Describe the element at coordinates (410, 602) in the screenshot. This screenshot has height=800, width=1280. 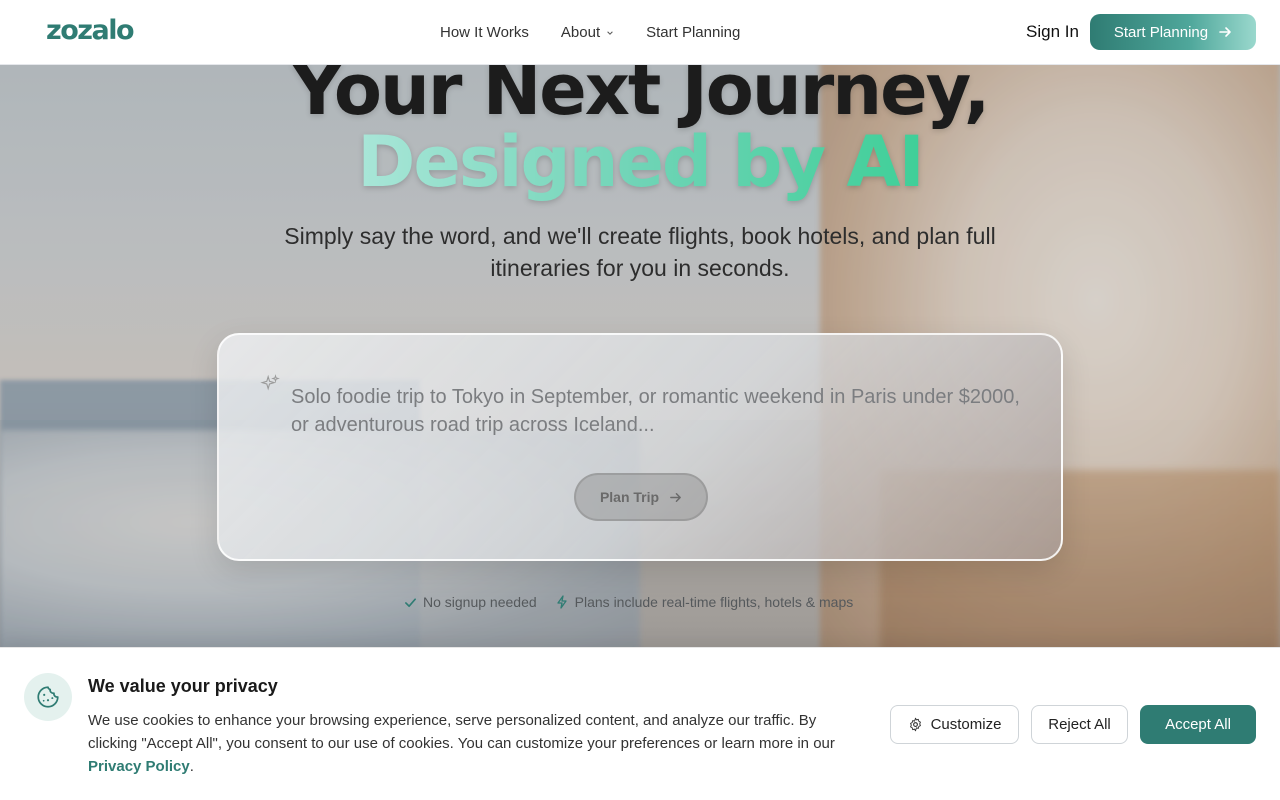
I see `check-icon` at that location.